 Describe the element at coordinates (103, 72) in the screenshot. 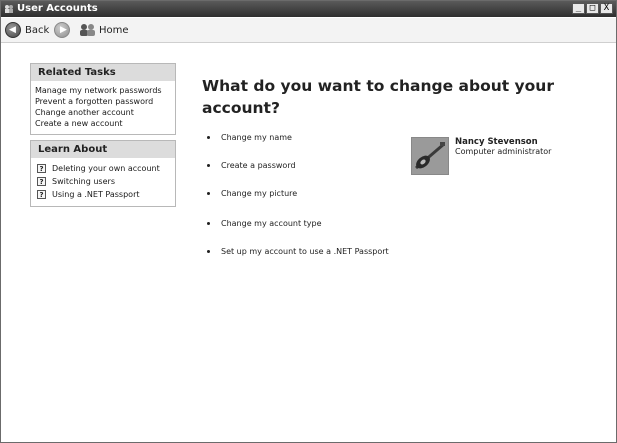

I see `related-tasks-header: Related Tasks` at that location.